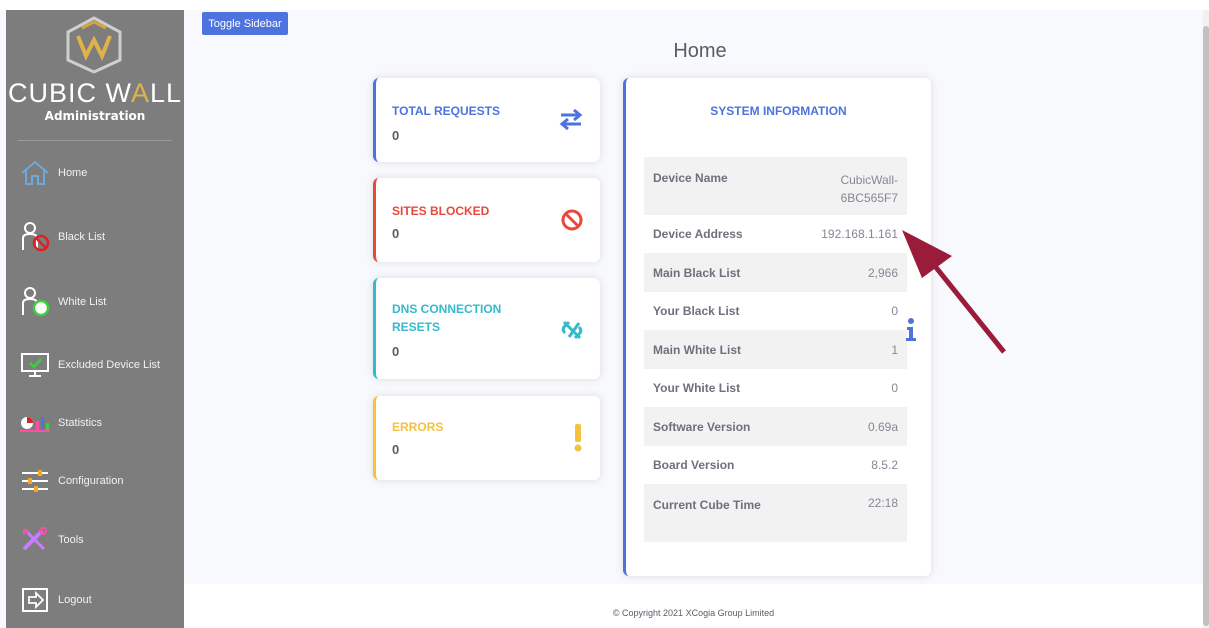 The image size is (1209, 628). Describe the element at coordinates (447, 318) in the screenshot. I see `card-title: DNS CONNECTION RESETS` at that location.